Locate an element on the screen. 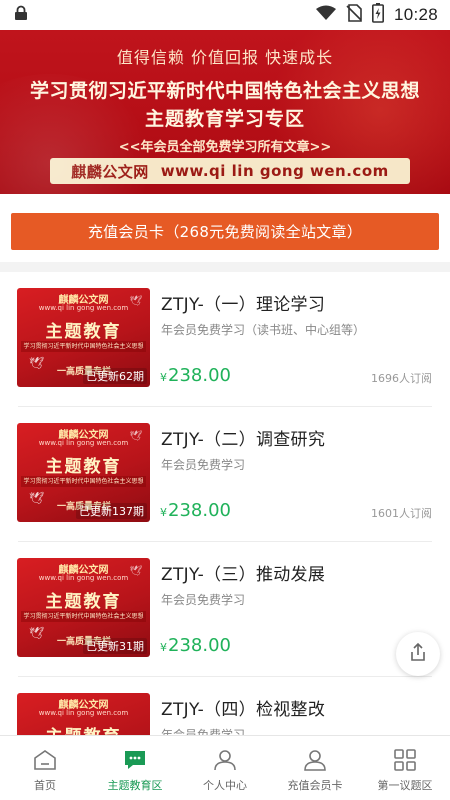  banner-subtitle: 主题教育学习专区 is located at coordinates (224, 119).